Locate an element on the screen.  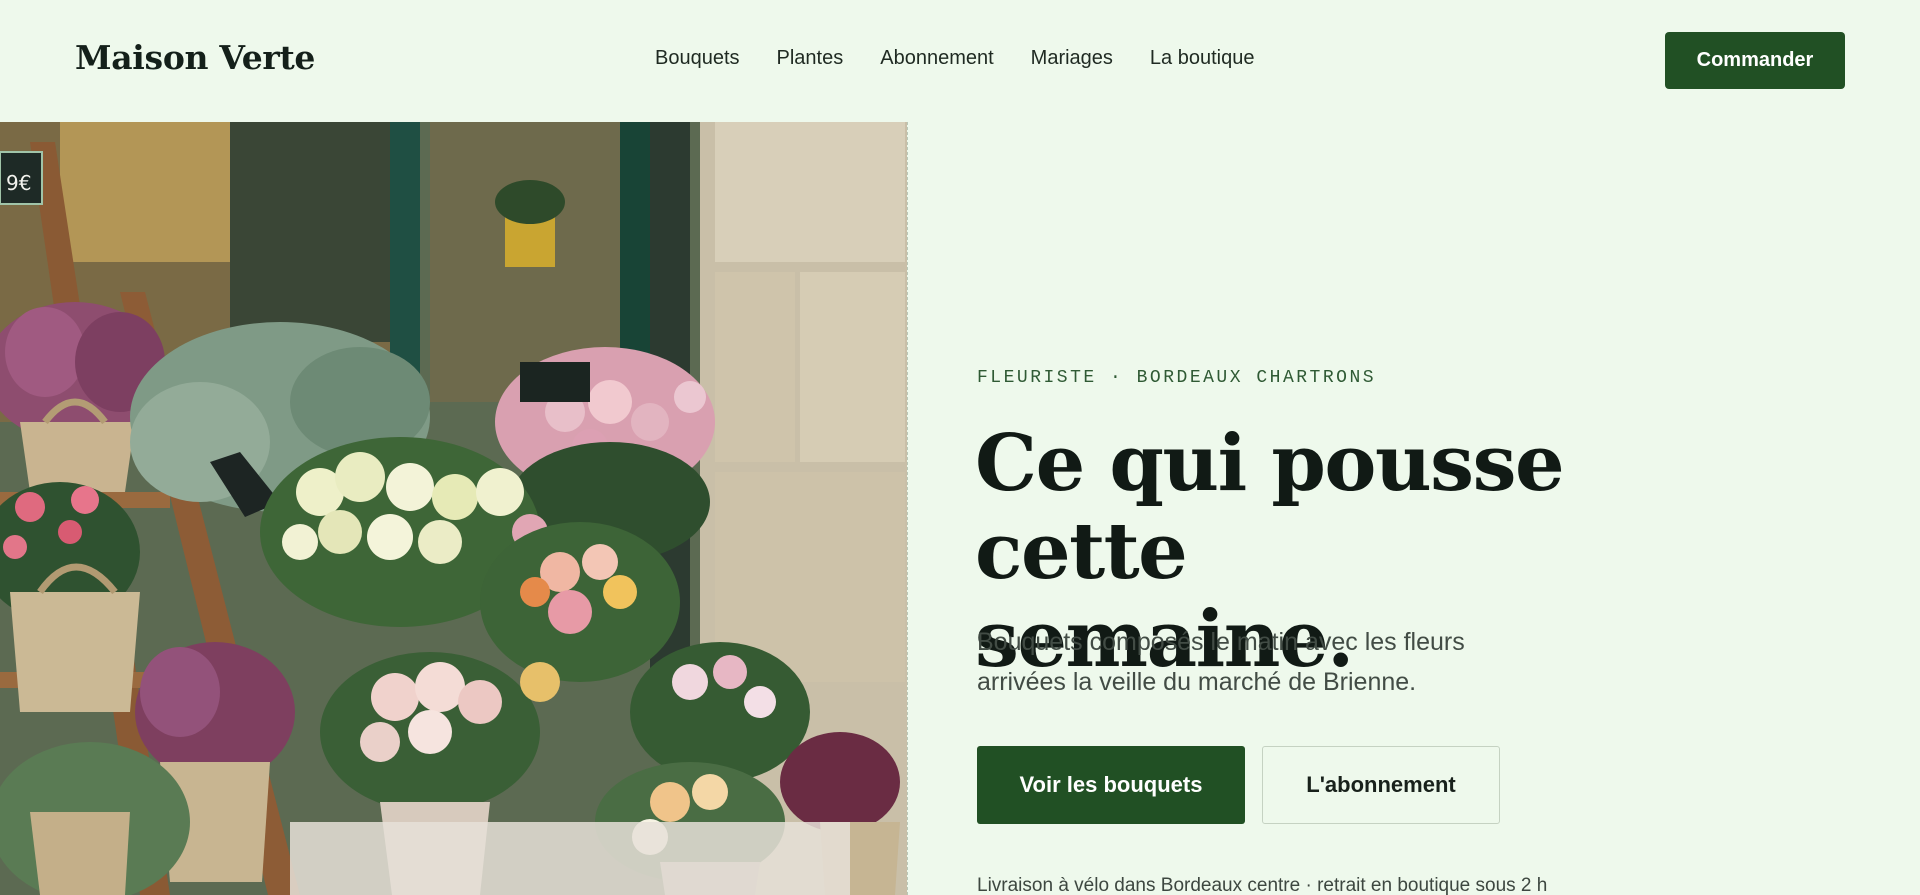
nav-la-boutique: La boutique is located at coordinates (1202, 58).